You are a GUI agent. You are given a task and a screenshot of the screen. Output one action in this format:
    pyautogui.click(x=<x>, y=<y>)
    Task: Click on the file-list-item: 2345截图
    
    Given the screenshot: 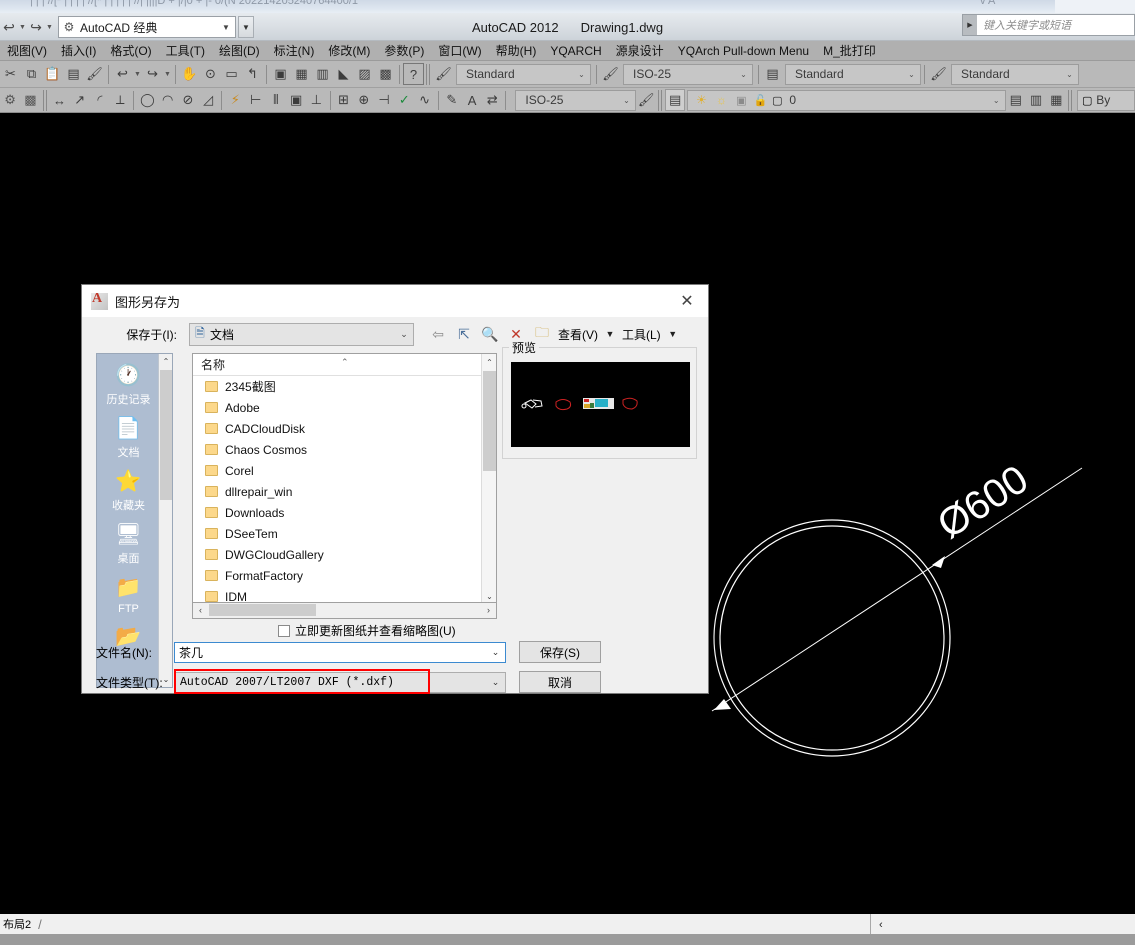 What is the action you would take?
    pyautogui.click(x=344, y=386)
    